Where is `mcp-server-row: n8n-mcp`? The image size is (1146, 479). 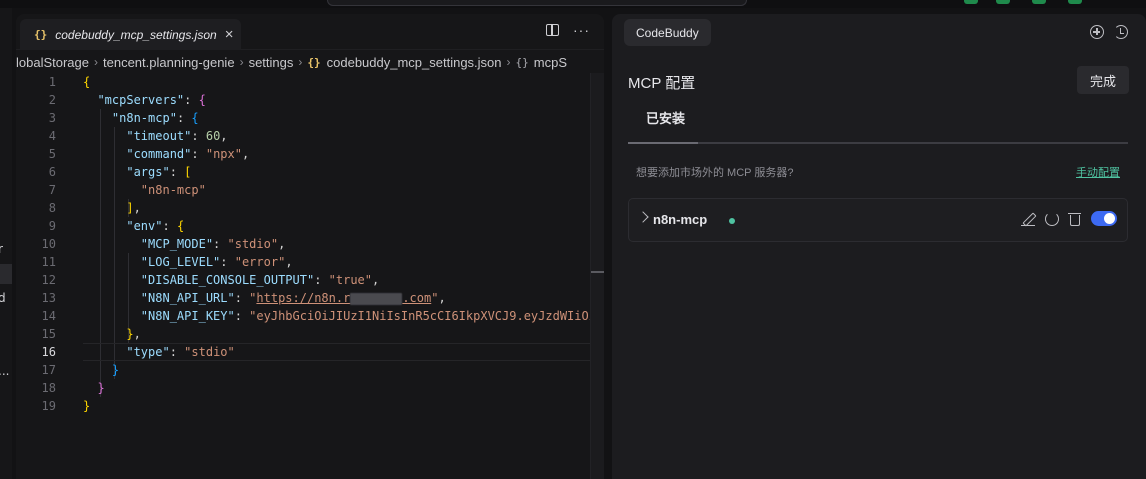 mcp-server-row: n8n-mcp is located at coordinates (878, 220).